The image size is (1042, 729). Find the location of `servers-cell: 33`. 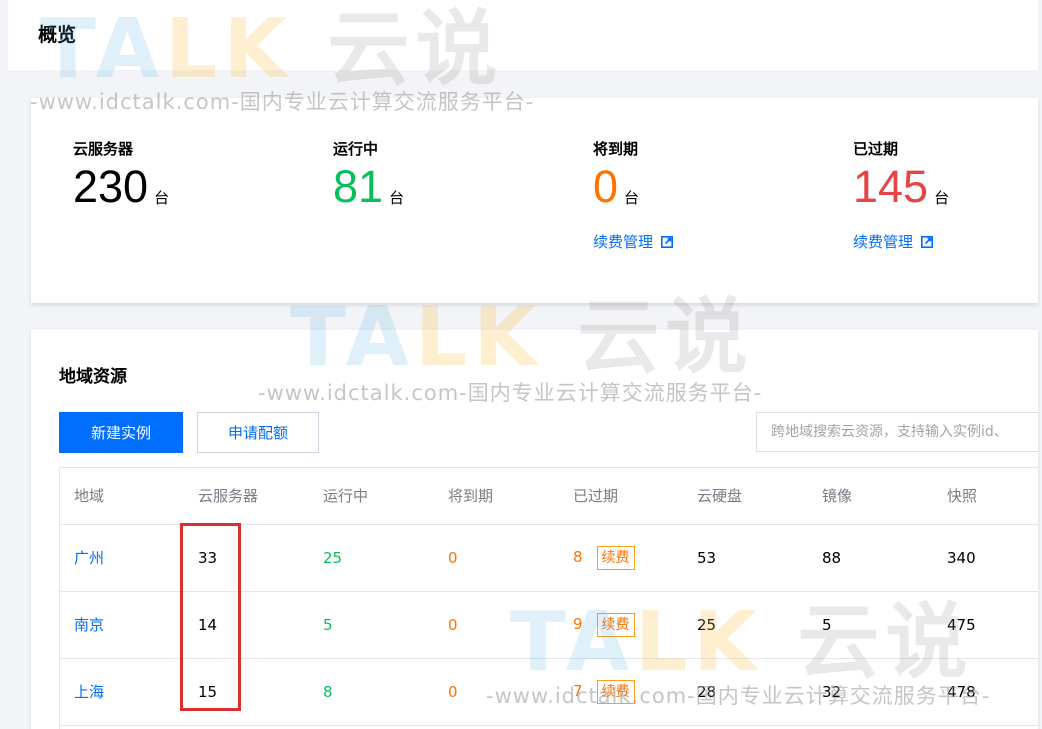

servers-cell: 33 is located at coordinates (246, 558).